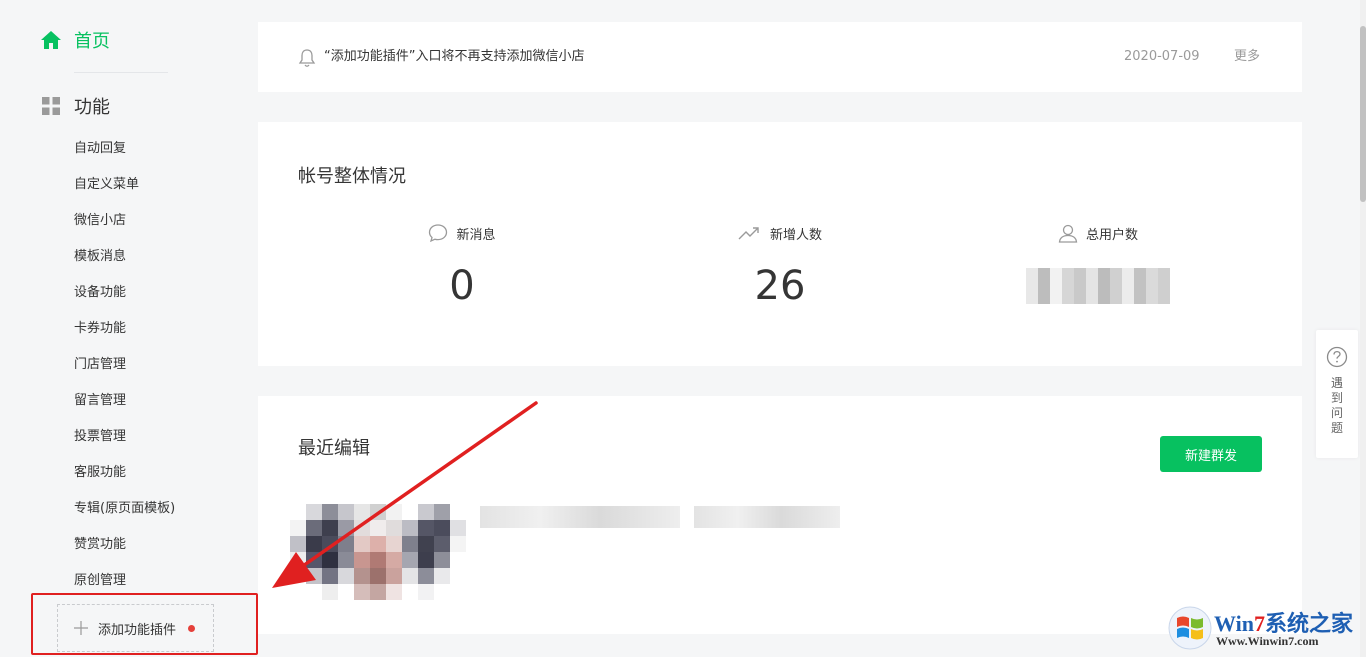 This screenshot has width=1366, height=657. Describe the element at coordinates (92, 107) in the screenshot. I see `nav-function-label: 功能` at that location.